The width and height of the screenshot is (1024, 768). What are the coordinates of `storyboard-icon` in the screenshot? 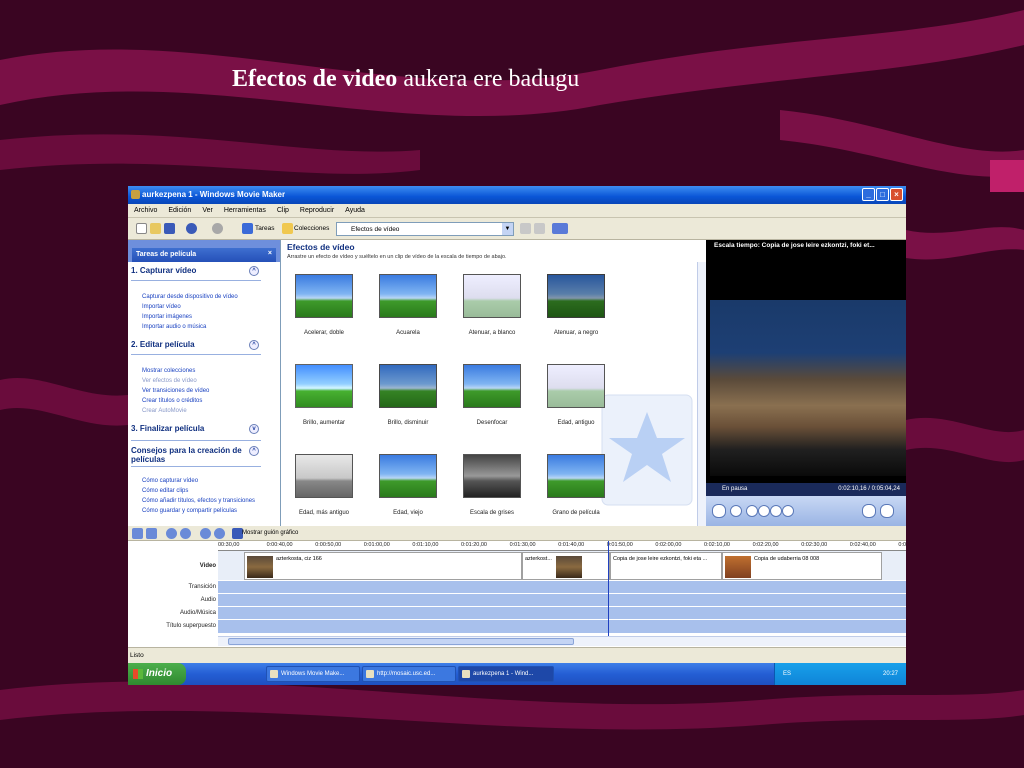 It's located at (137, 533).